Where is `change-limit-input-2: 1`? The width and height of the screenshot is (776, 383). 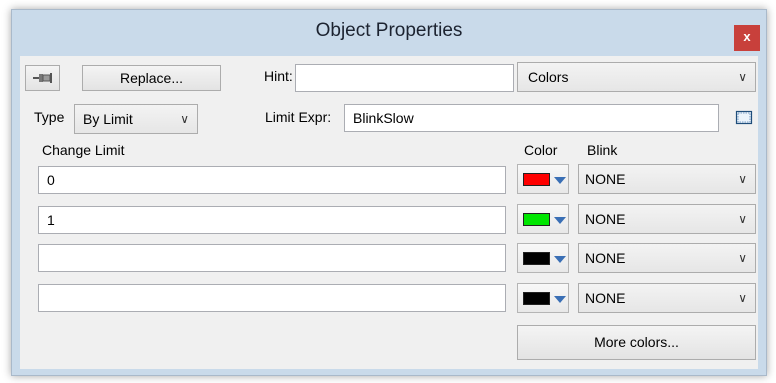 change-limit-input-2: 1 is located at coordinates (272, 220).